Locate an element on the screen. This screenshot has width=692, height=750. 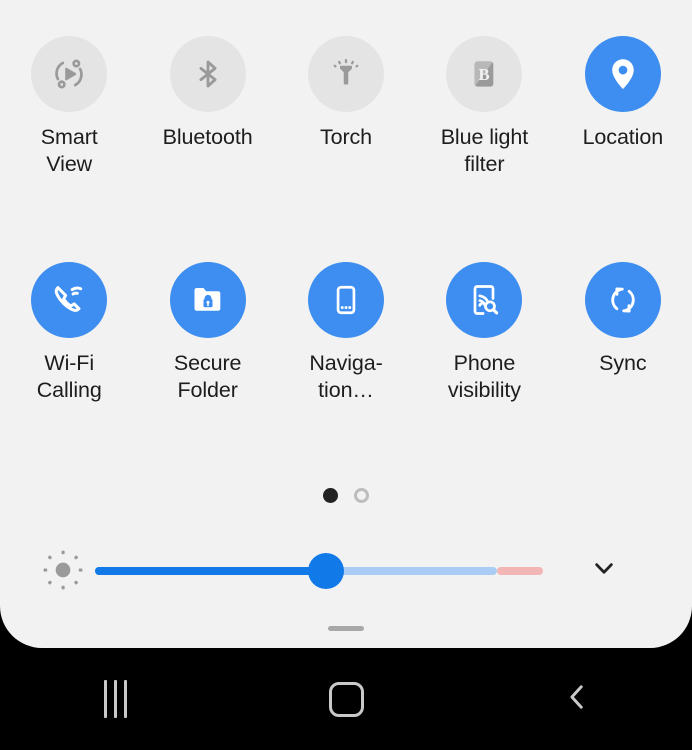
panel-drag-handle is located at coordinates (346, 628).